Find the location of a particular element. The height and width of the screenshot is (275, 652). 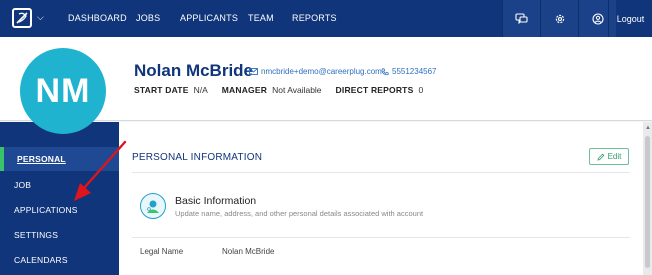

section-title: PERSONAL INFORMATION is located at coordinates (197, 157).